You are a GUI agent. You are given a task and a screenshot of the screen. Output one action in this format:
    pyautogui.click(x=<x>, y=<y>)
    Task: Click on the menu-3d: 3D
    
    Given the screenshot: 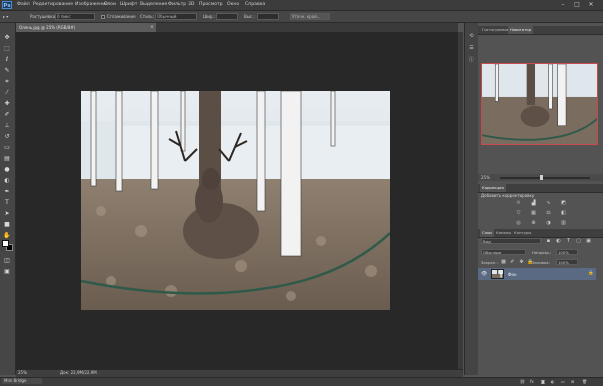 What is the action you would take?
    pyautogui.click(x=191, y=4)
    